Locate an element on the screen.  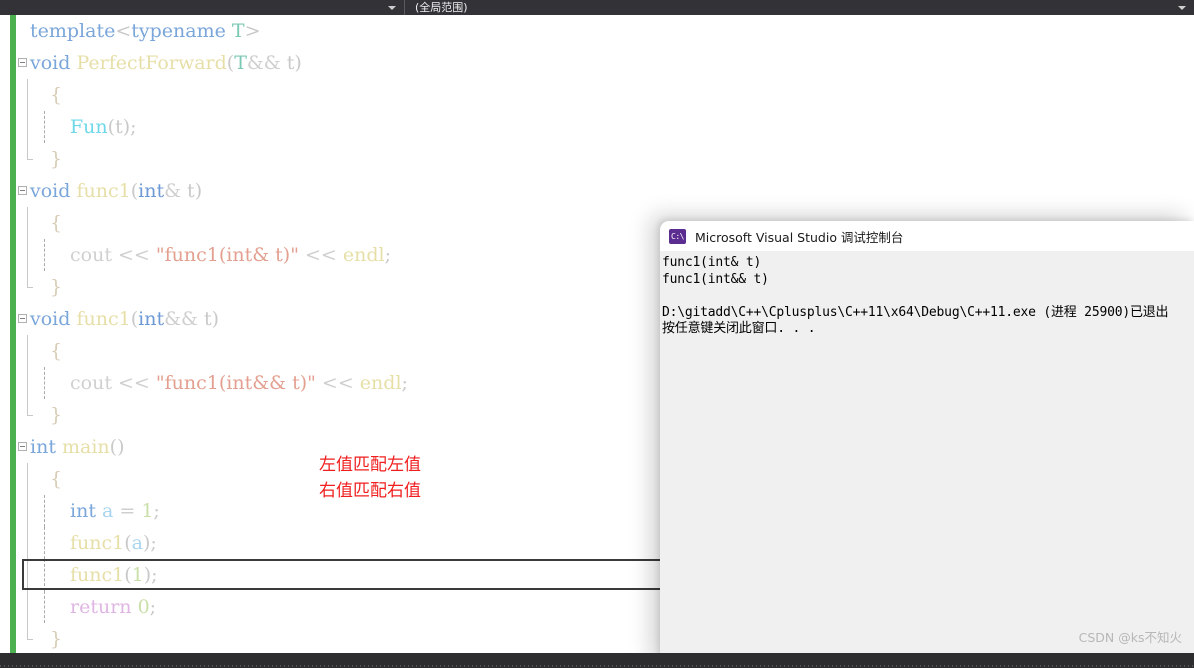
console-window-icon is located at coordinates (677, 236).